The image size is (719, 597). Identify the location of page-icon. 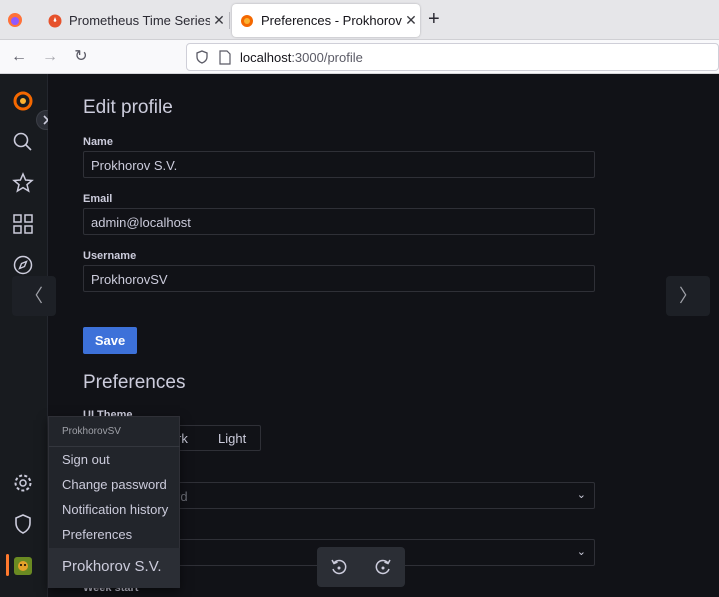
(225, 57).